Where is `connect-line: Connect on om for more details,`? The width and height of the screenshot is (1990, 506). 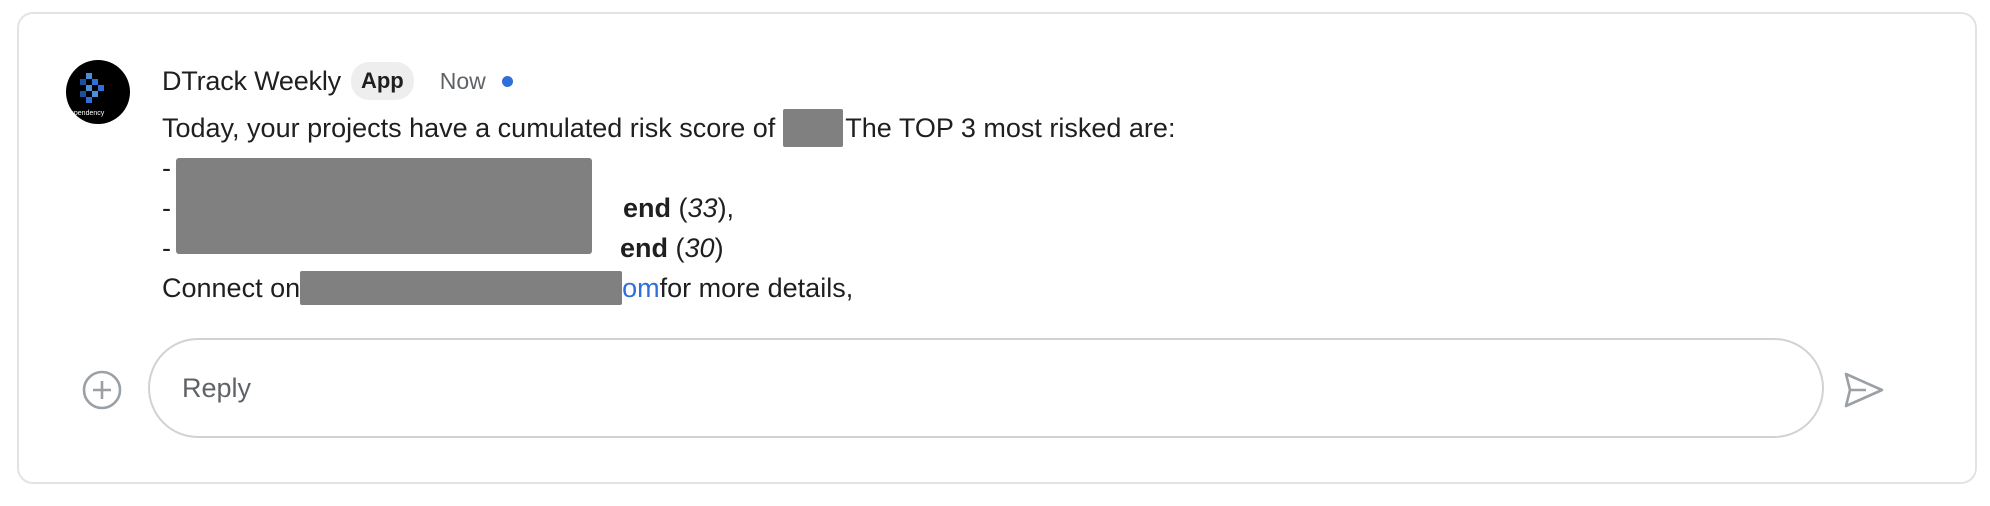
connect-line: Connect on om for more details, is located at coordinates (668, 288).